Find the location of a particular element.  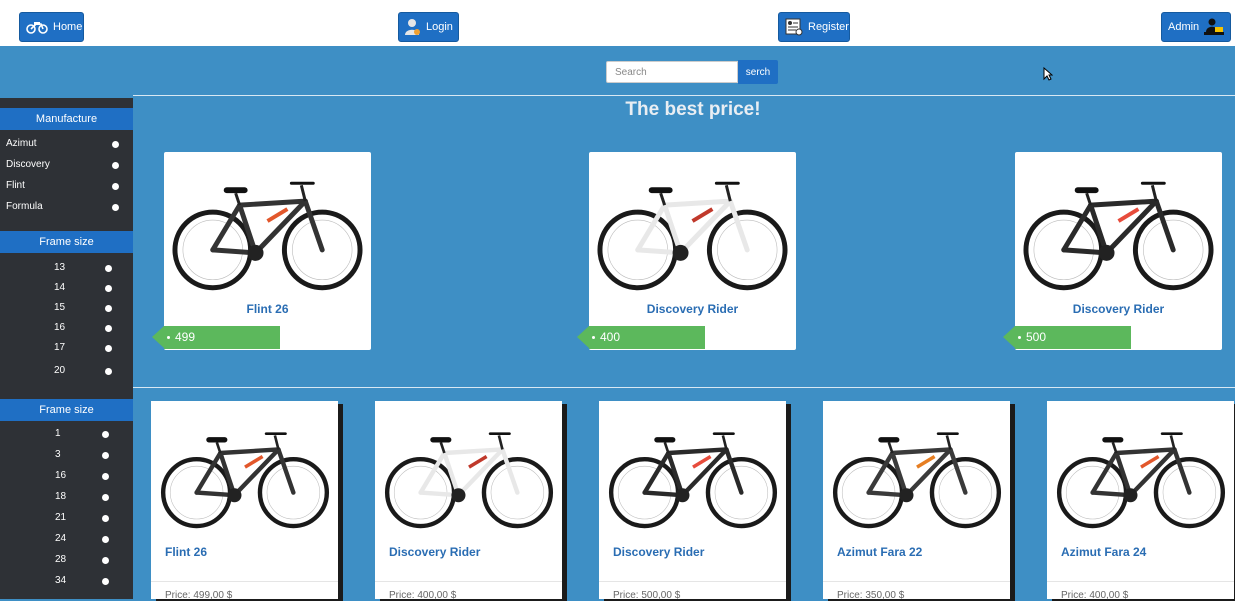

product-title: Azimut Fara 24 is located at coordinates (1103, 552).